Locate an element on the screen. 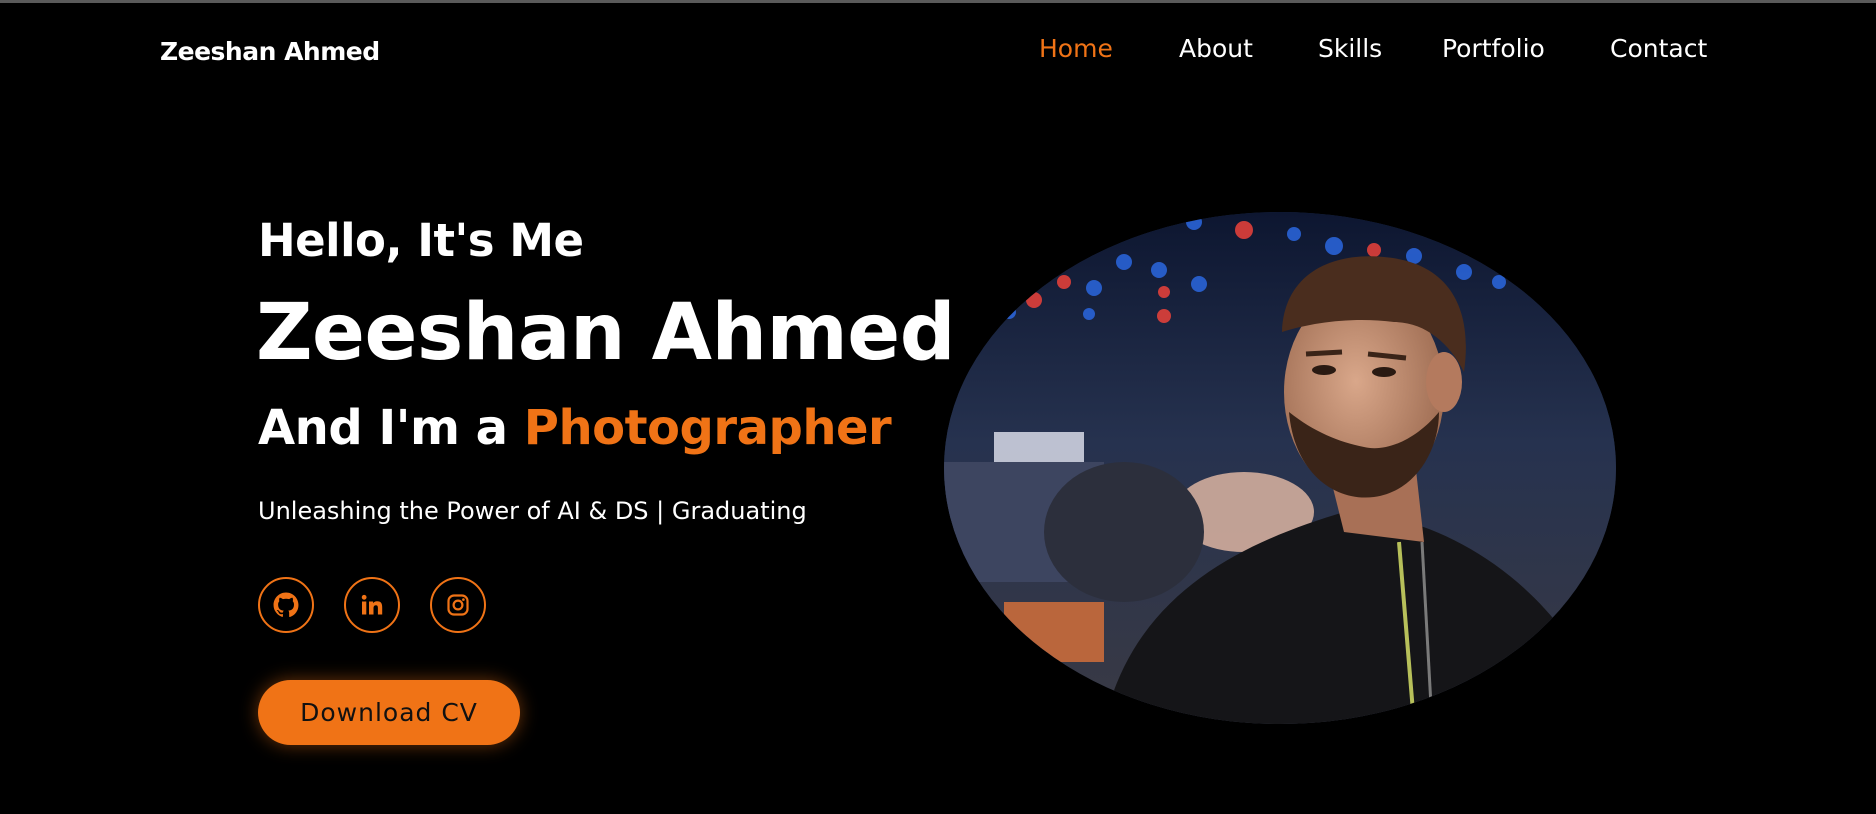 The image size is (1876, 814). nav-item-skills: Skills is located at coordinates (1350, 48).